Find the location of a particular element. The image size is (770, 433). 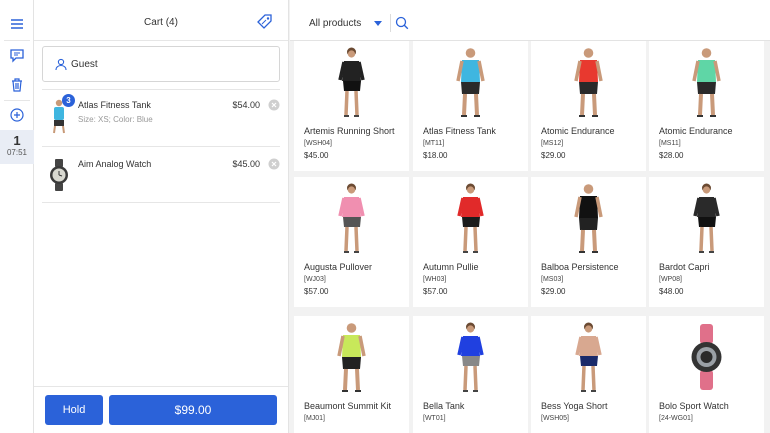

product-card: Bella Tank [WT01] is located at coordinates (470, 374).